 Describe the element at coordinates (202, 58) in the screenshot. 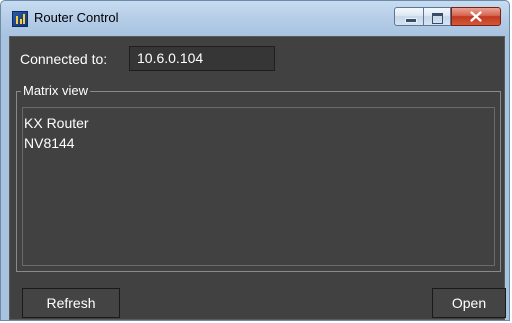

I see `connected-to-field: 10.6.0.104` at that location.